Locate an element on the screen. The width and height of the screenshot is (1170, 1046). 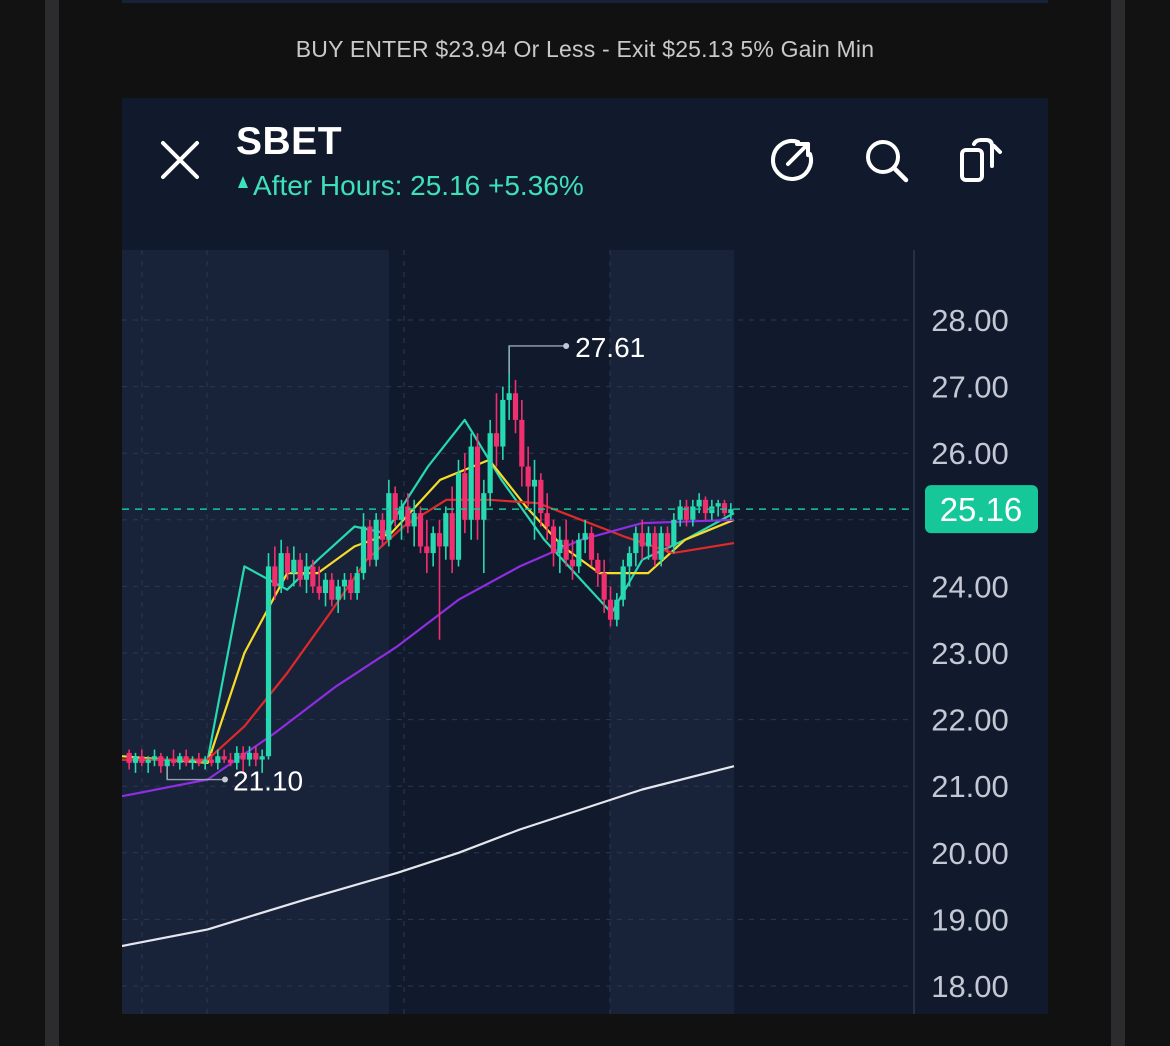
up-arrow-icon is located at coordinates (243, 182).